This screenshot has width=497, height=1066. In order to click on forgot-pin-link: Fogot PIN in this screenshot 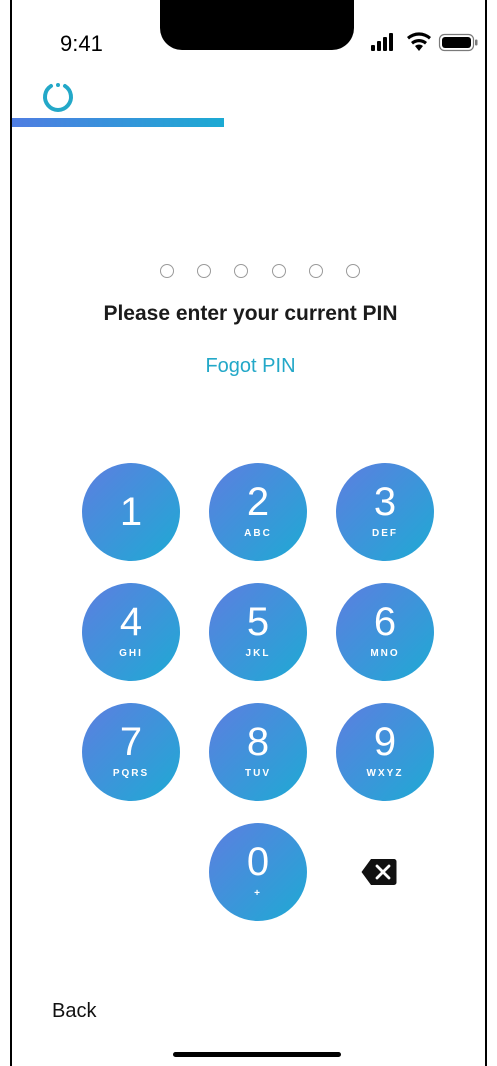, I will do `click(248, 366)`.